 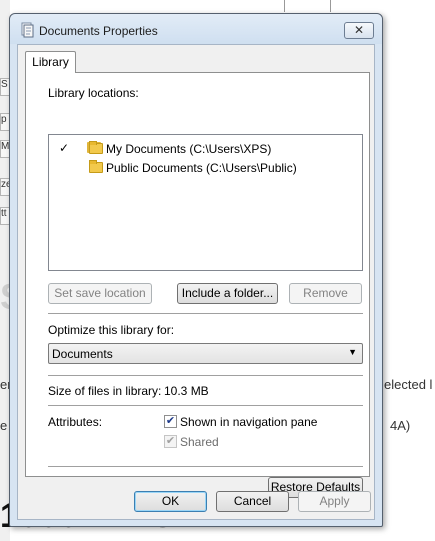 I want to click on apply-button: Apply, so click(x=334, y=501).